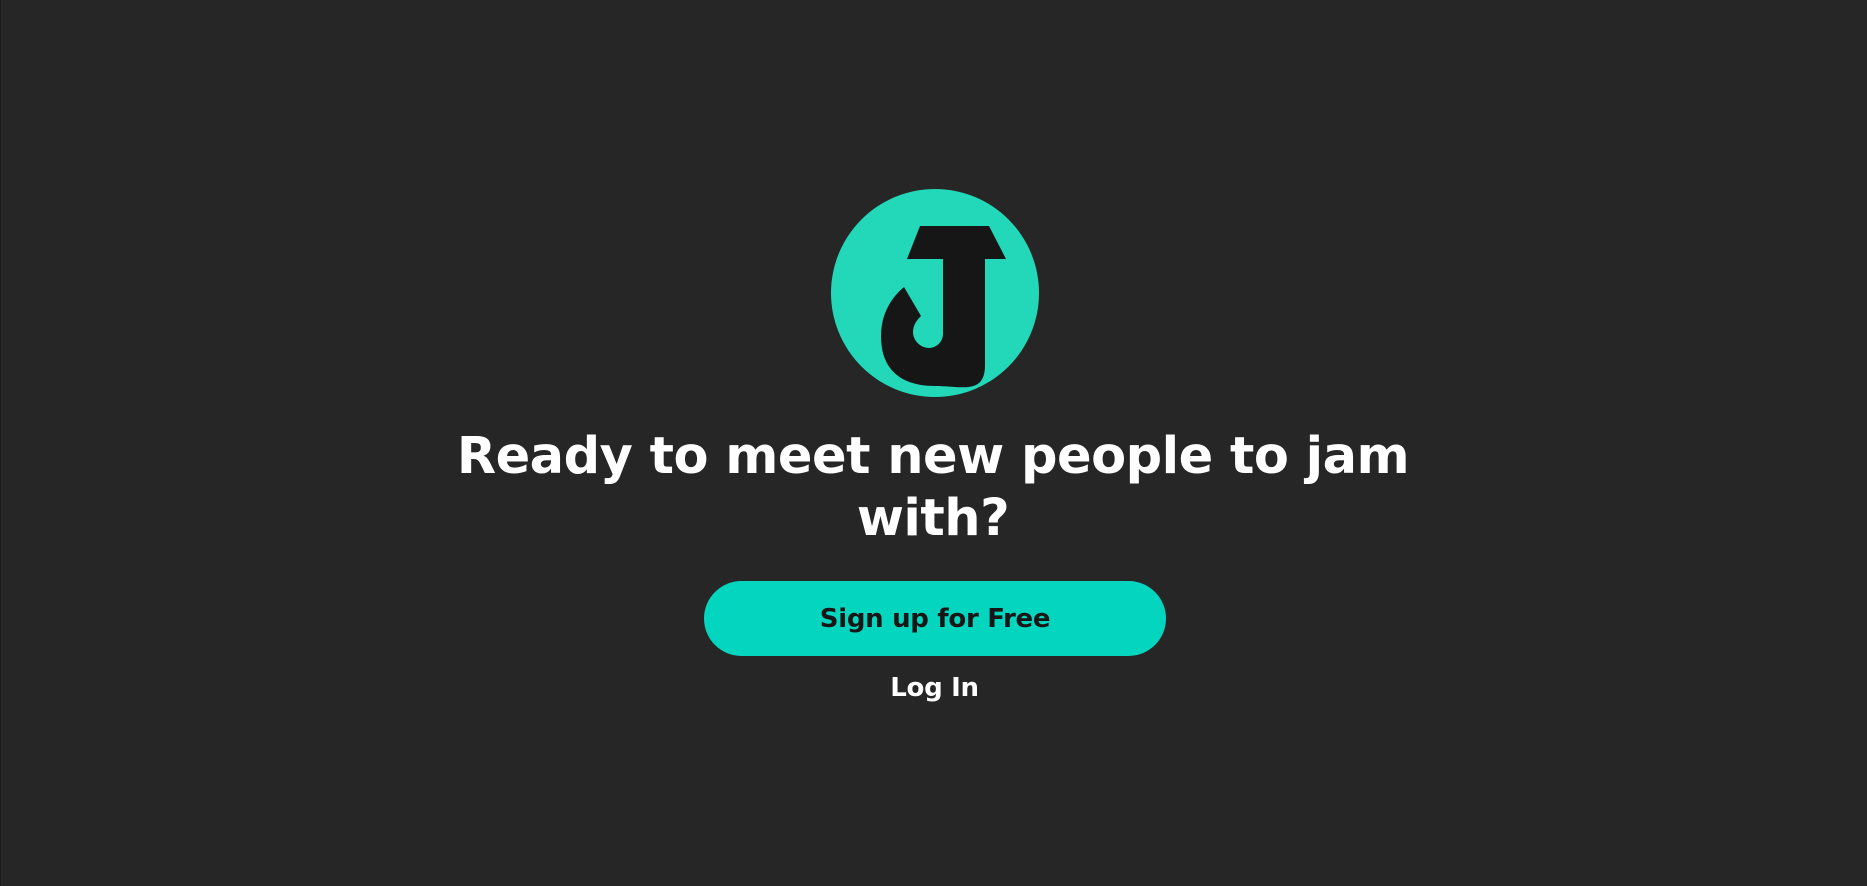  Describe the element at coordinates (933, 487) in the screenshot. I see `page-headline: Ready to meet new people to jam with?` at that location.